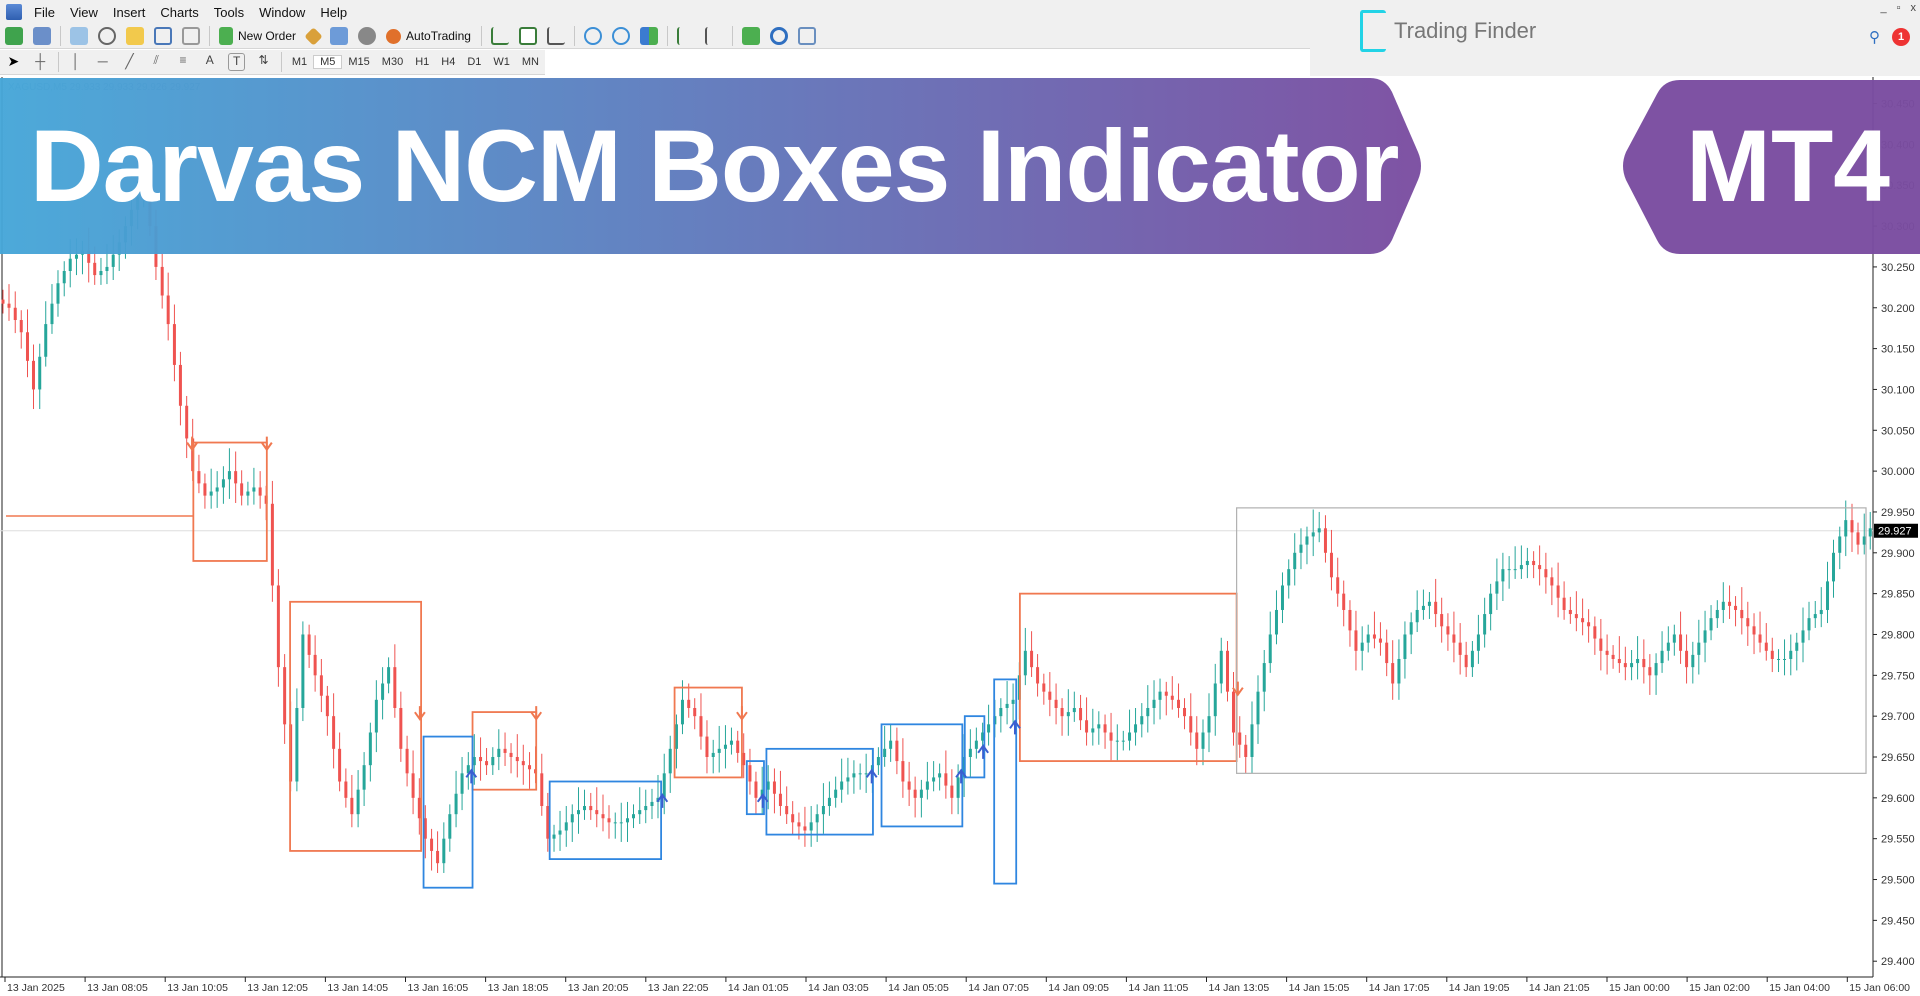 The image size is (1920, 996). What do you see at coordinates (48, 12) in the screenshot?
I see `menu-file: File` at bounding box center [48, 12].